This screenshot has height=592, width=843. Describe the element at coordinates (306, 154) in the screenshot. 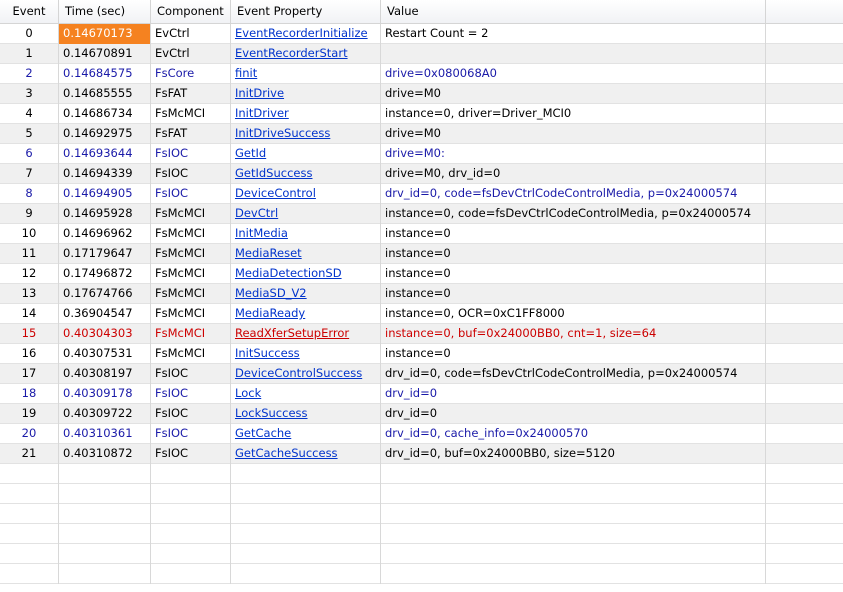

I see `event-property-cell: GetId` at that location.